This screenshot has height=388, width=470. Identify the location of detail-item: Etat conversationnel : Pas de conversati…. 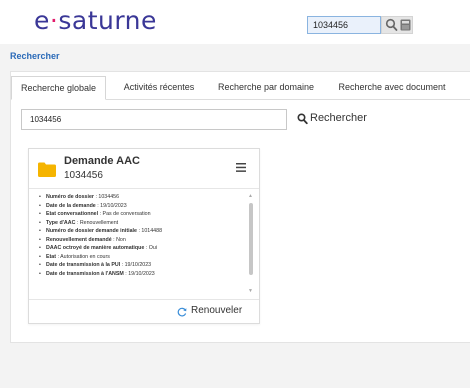
(145, 214).